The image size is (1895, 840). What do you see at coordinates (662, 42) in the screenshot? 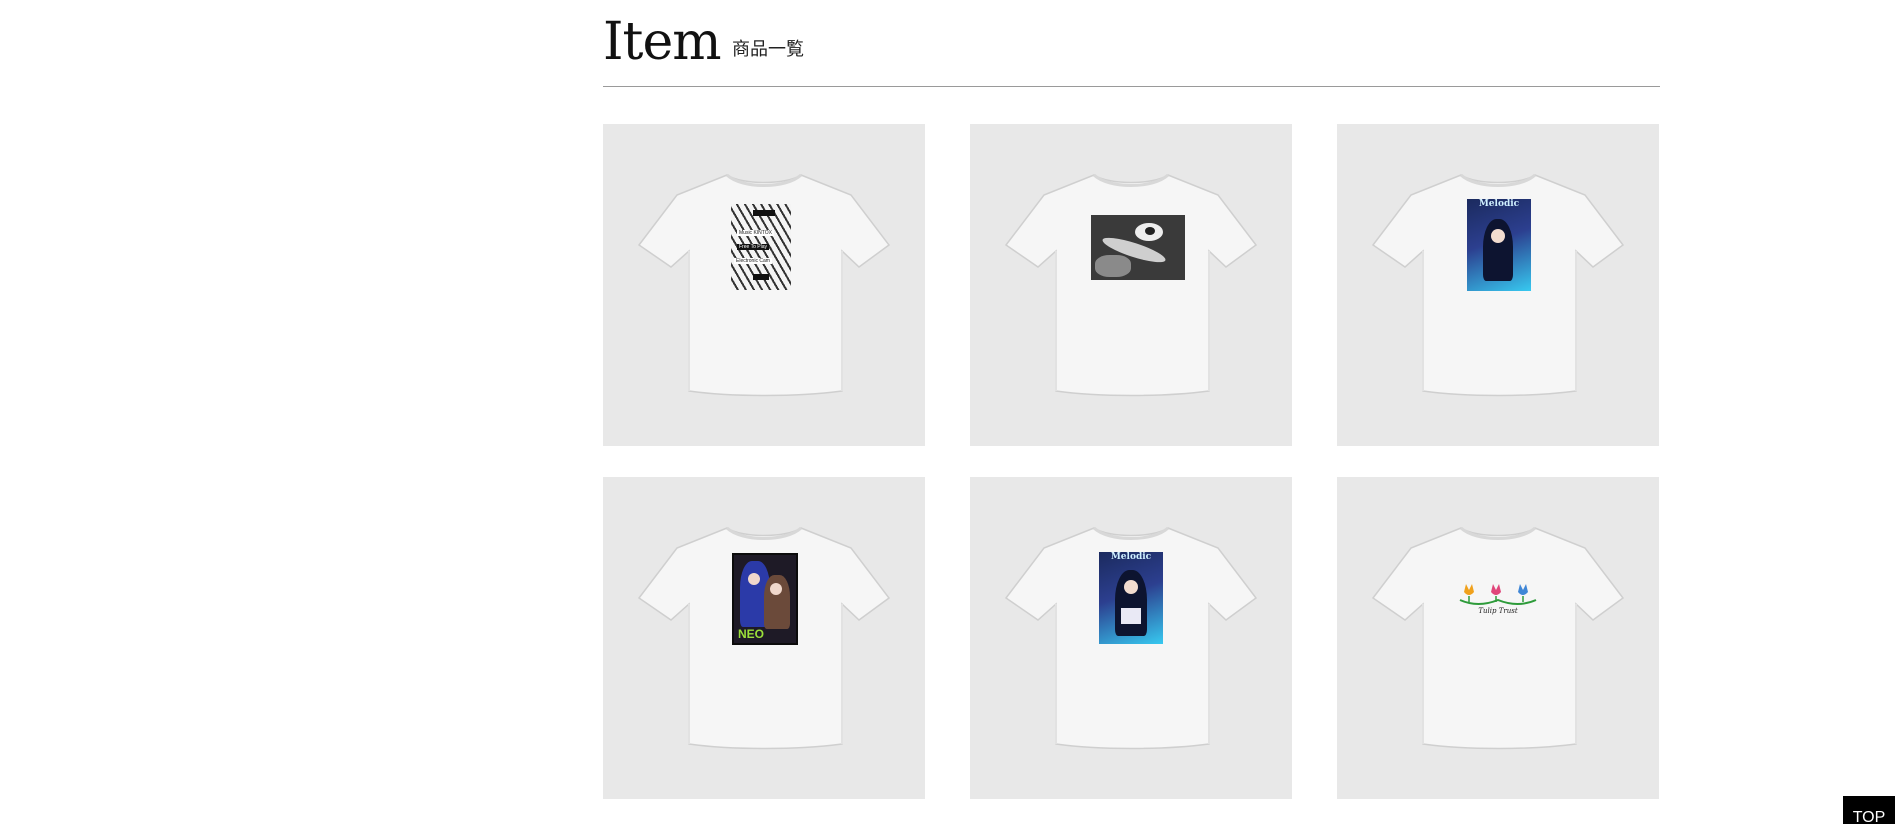
I see `page-title: Item` at bounding box center [662, 42].